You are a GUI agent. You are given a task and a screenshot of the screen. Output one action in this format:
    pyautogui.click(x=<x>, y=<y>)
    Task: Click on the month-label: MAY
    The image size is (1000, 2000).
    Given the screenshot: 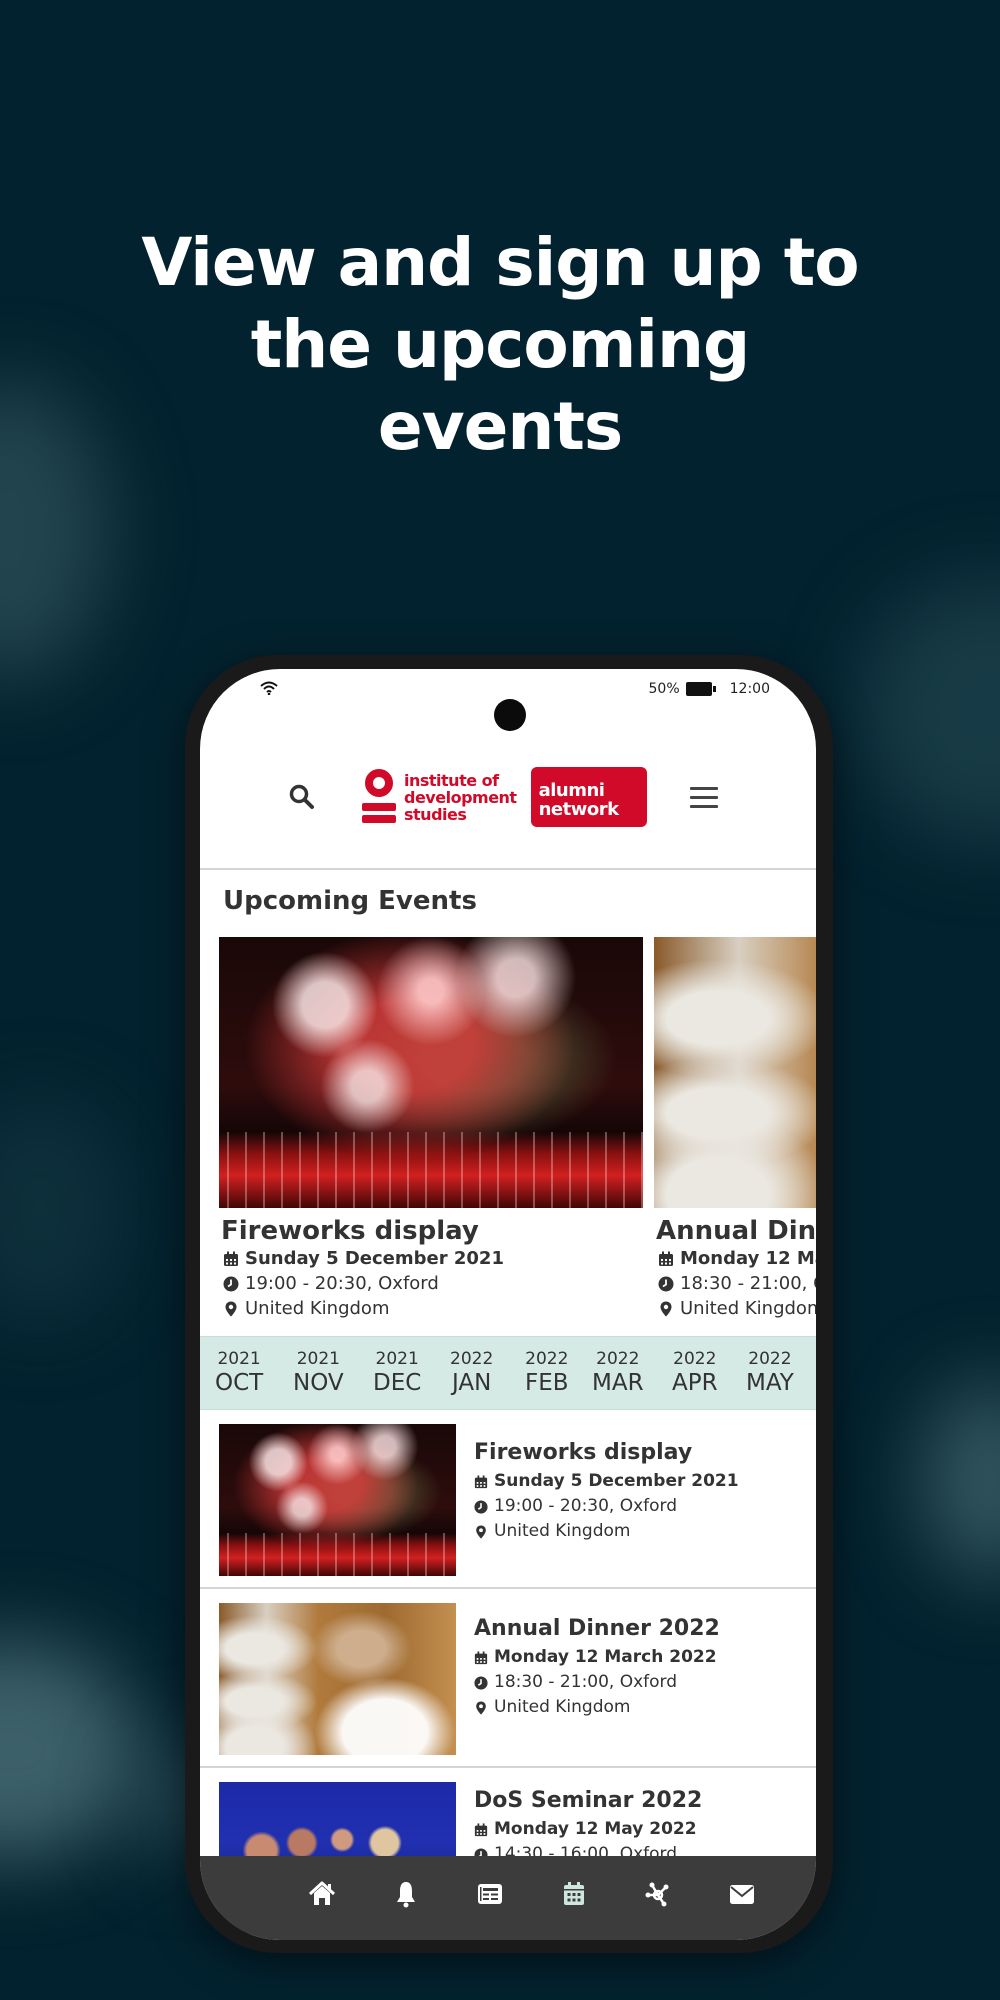 What is the action you would take?
    pyautogui.click(x=770, y=1383)
    